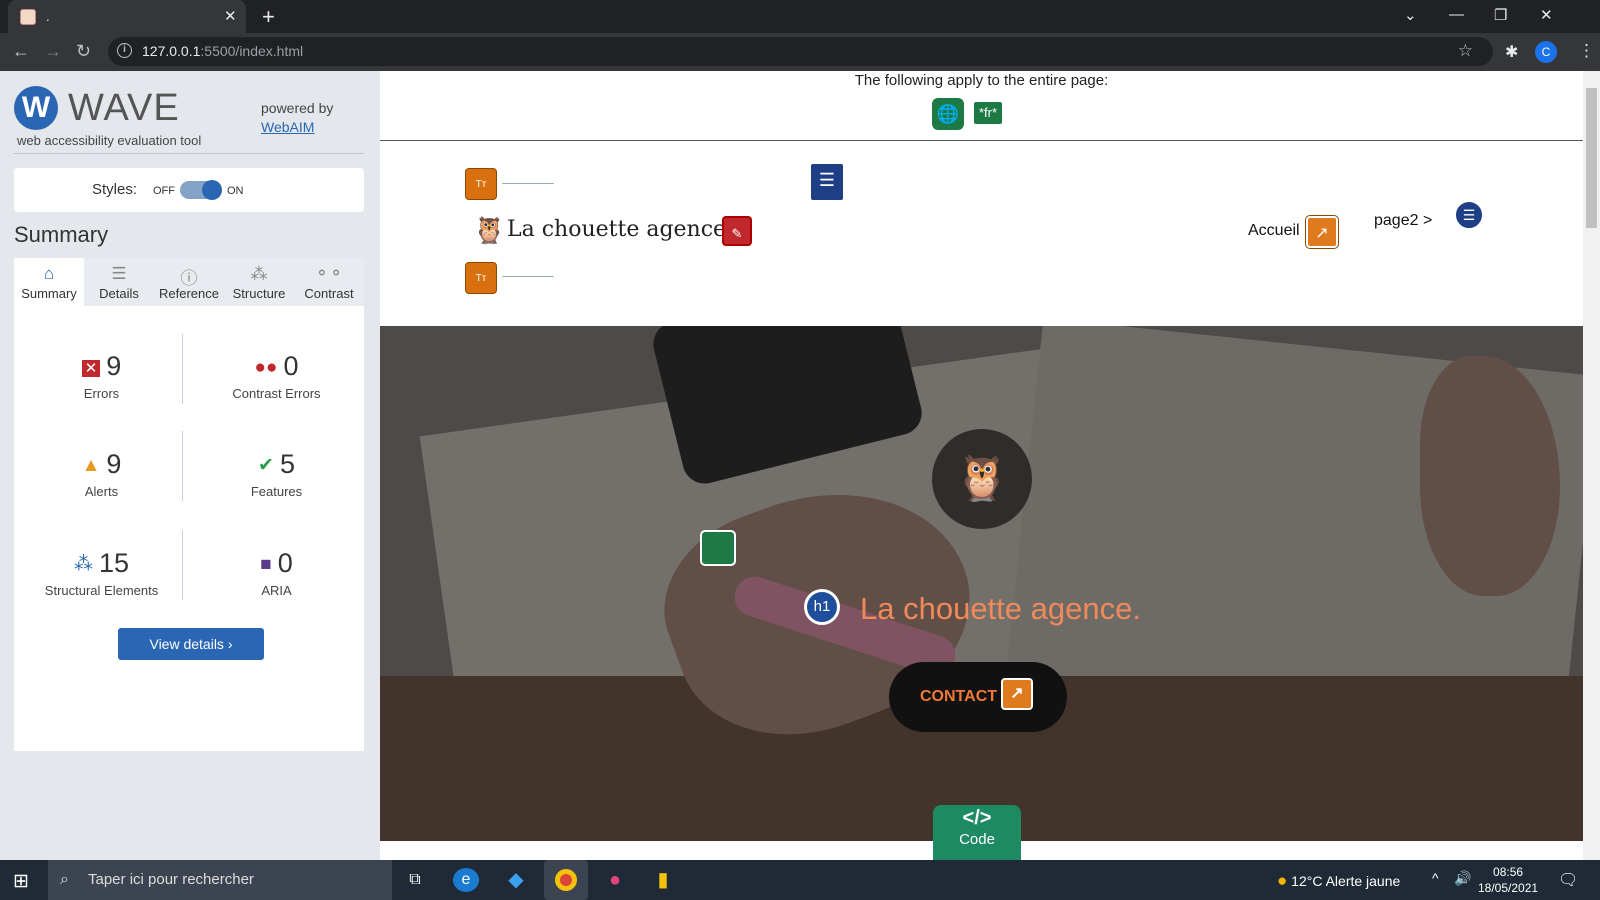 The image size is (1600, 900). What do you see at coordinates (737, 231) in the screenshot?
I see `error-image-icon: ✎` at bounding box center [737, 231].